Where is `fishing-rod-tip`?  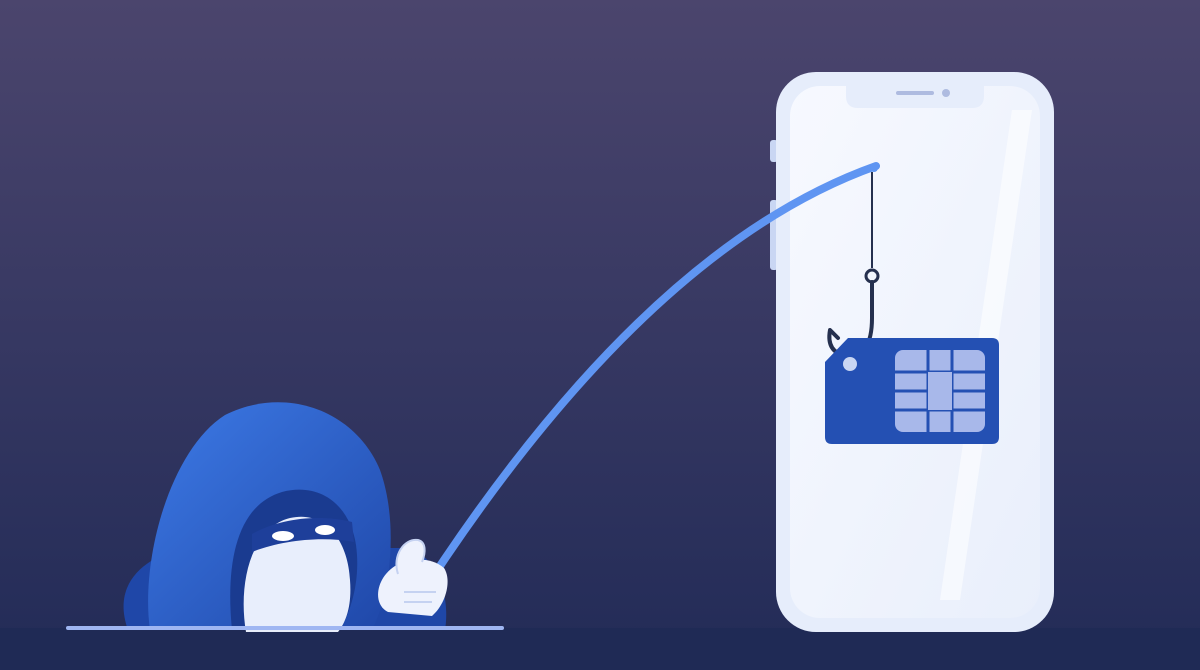
fishing-rod-tip is located at coordinates (874, 168).